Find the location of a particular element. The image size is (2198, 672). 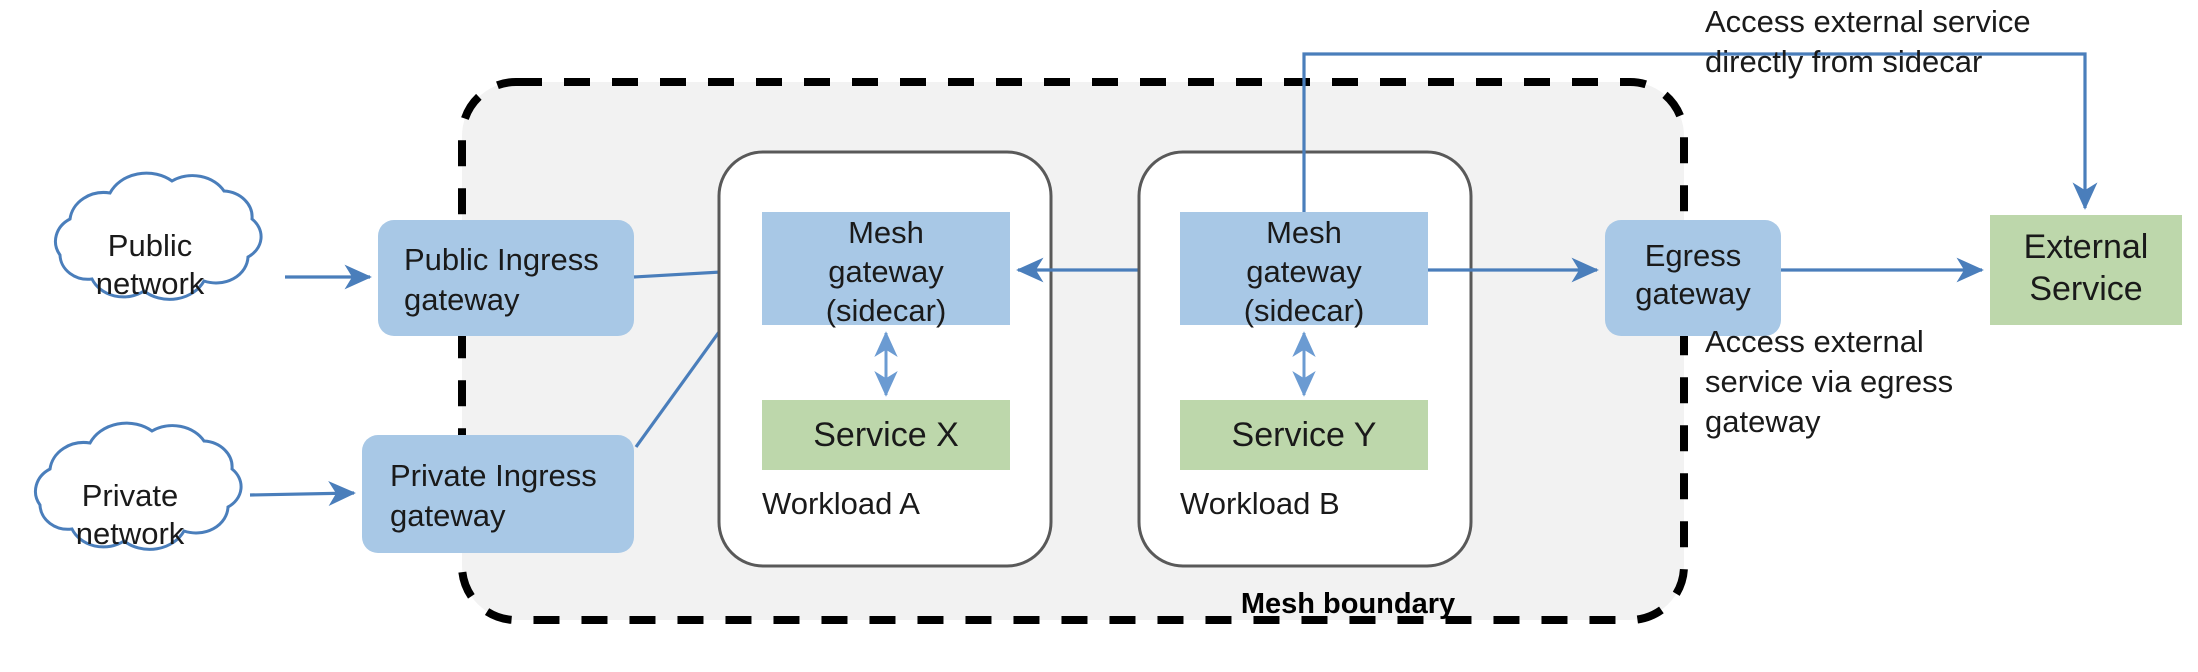

public-ingress-gateway-box is located at coordinates (506, 278).